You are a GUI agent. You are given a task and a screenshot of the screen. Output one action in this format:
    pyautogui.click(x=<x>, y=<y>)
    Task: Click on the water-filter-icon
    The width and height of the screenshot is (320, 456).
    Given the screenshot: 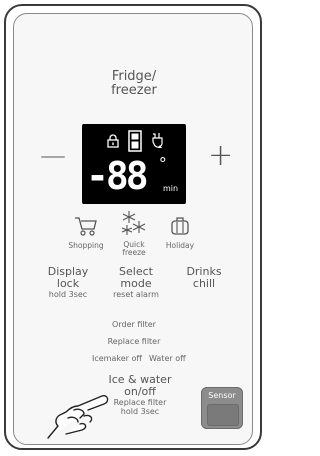 What is the action you would take?
    pyautogui.click(x=157, y=140)
    